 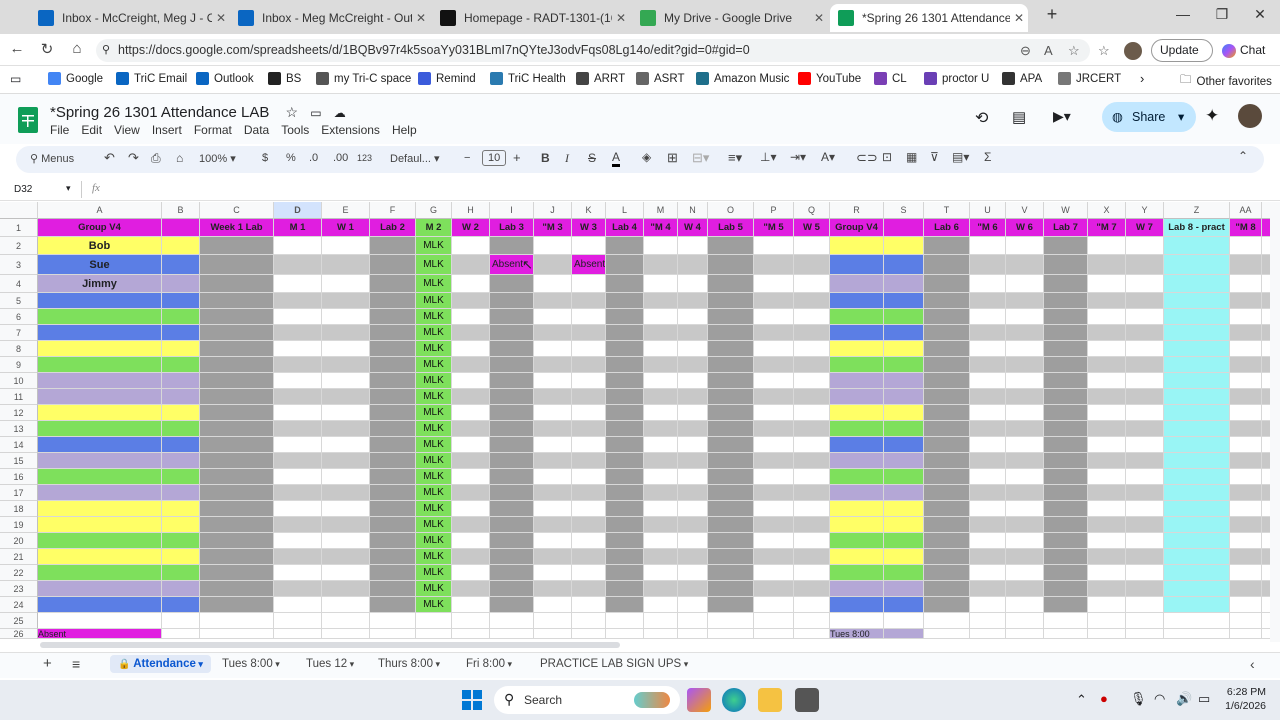 What do you see at coordinates (592, 158) in the screenshot?
I see `strikethrough-icon: S` at bounding box center [592, 158].